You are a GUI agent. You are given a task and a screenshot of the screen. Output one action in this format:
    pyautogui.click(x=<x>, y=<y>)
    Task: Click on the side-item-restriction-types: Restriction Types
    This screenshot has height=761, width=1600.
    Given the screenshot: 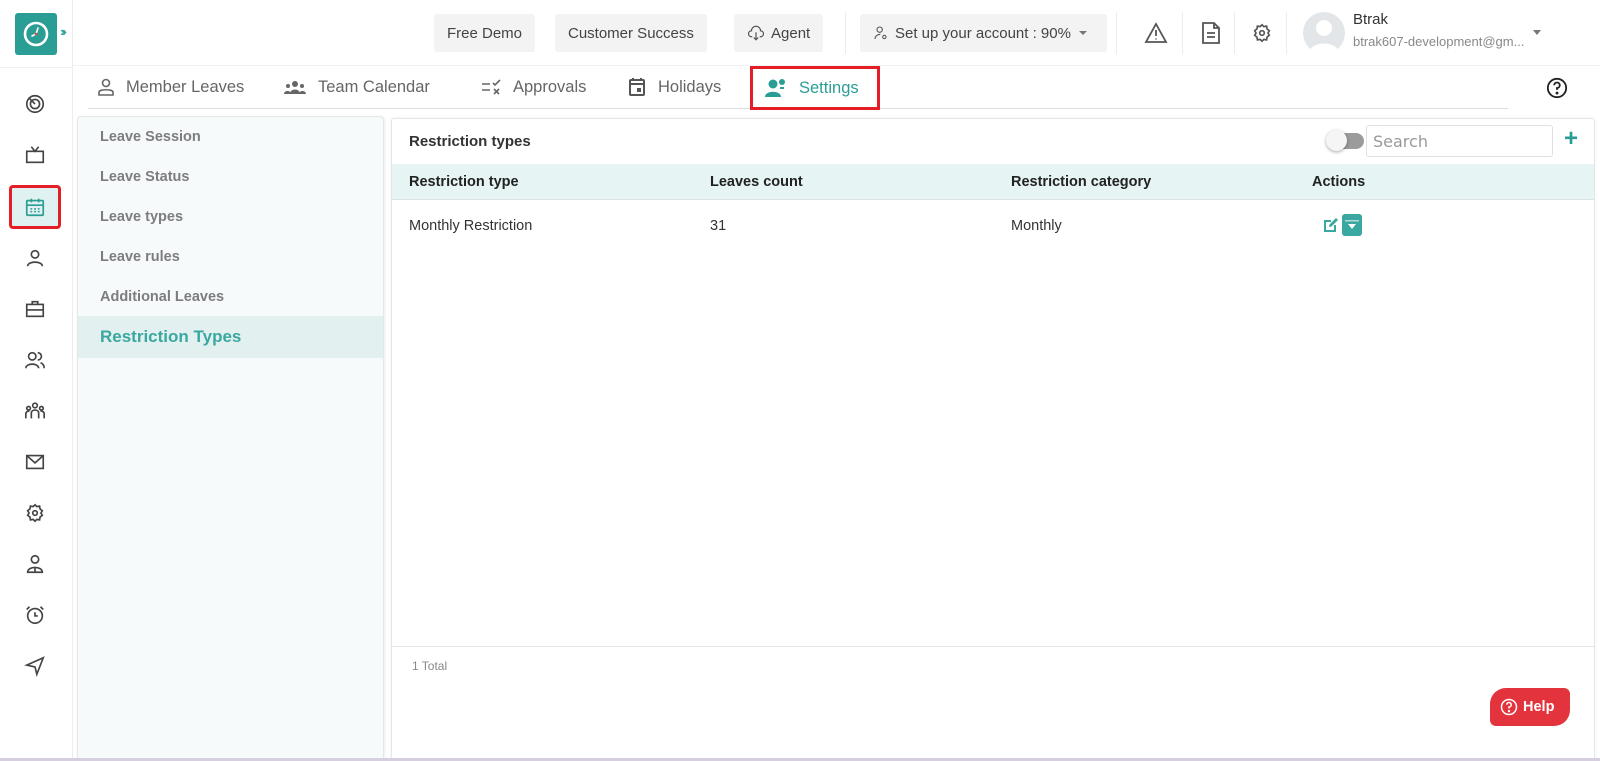 What is the action you would take?
    pyautogui.click(x=230, y=337)
    